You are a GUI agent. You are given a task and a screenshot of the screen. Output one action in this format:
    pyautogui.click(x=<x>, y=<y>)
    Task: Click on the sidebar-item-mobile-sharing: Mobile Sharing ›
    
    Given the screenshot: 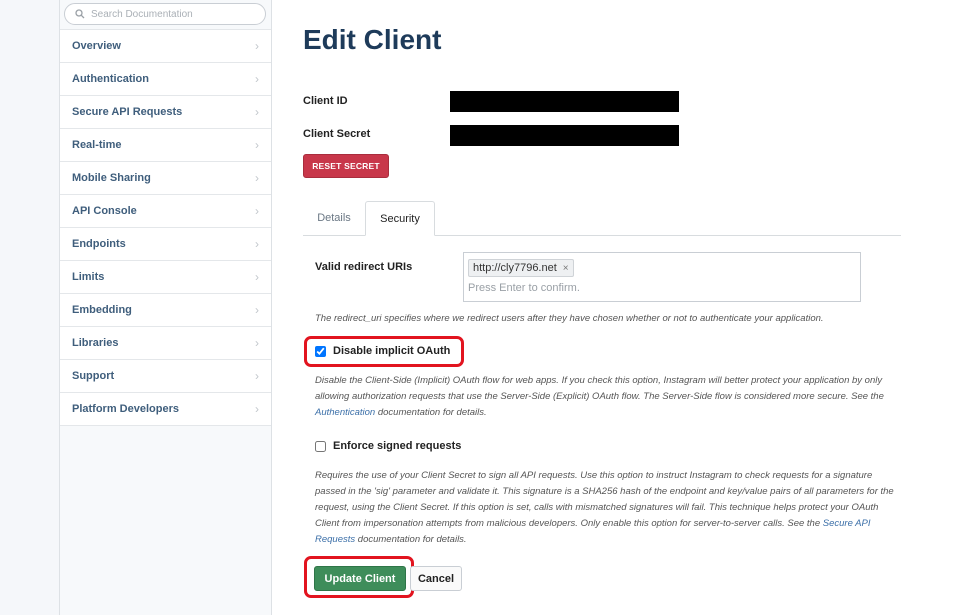 What is the action you would take?
    pyautogui.click(x=165, y=177)
    